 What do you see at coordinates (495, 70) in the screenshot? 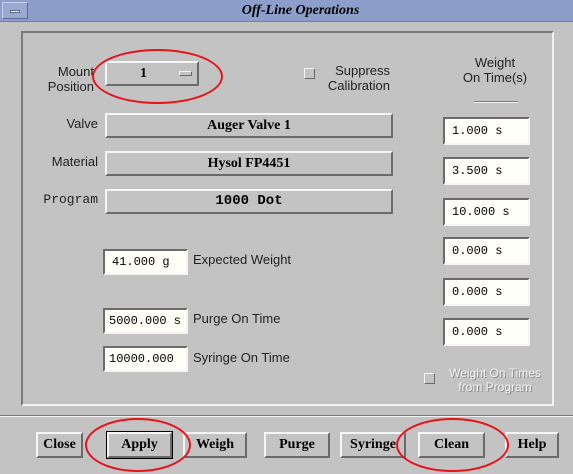
I see `weight-on-times-header: Weight On Time(s)` at bounding box center [495, 70].